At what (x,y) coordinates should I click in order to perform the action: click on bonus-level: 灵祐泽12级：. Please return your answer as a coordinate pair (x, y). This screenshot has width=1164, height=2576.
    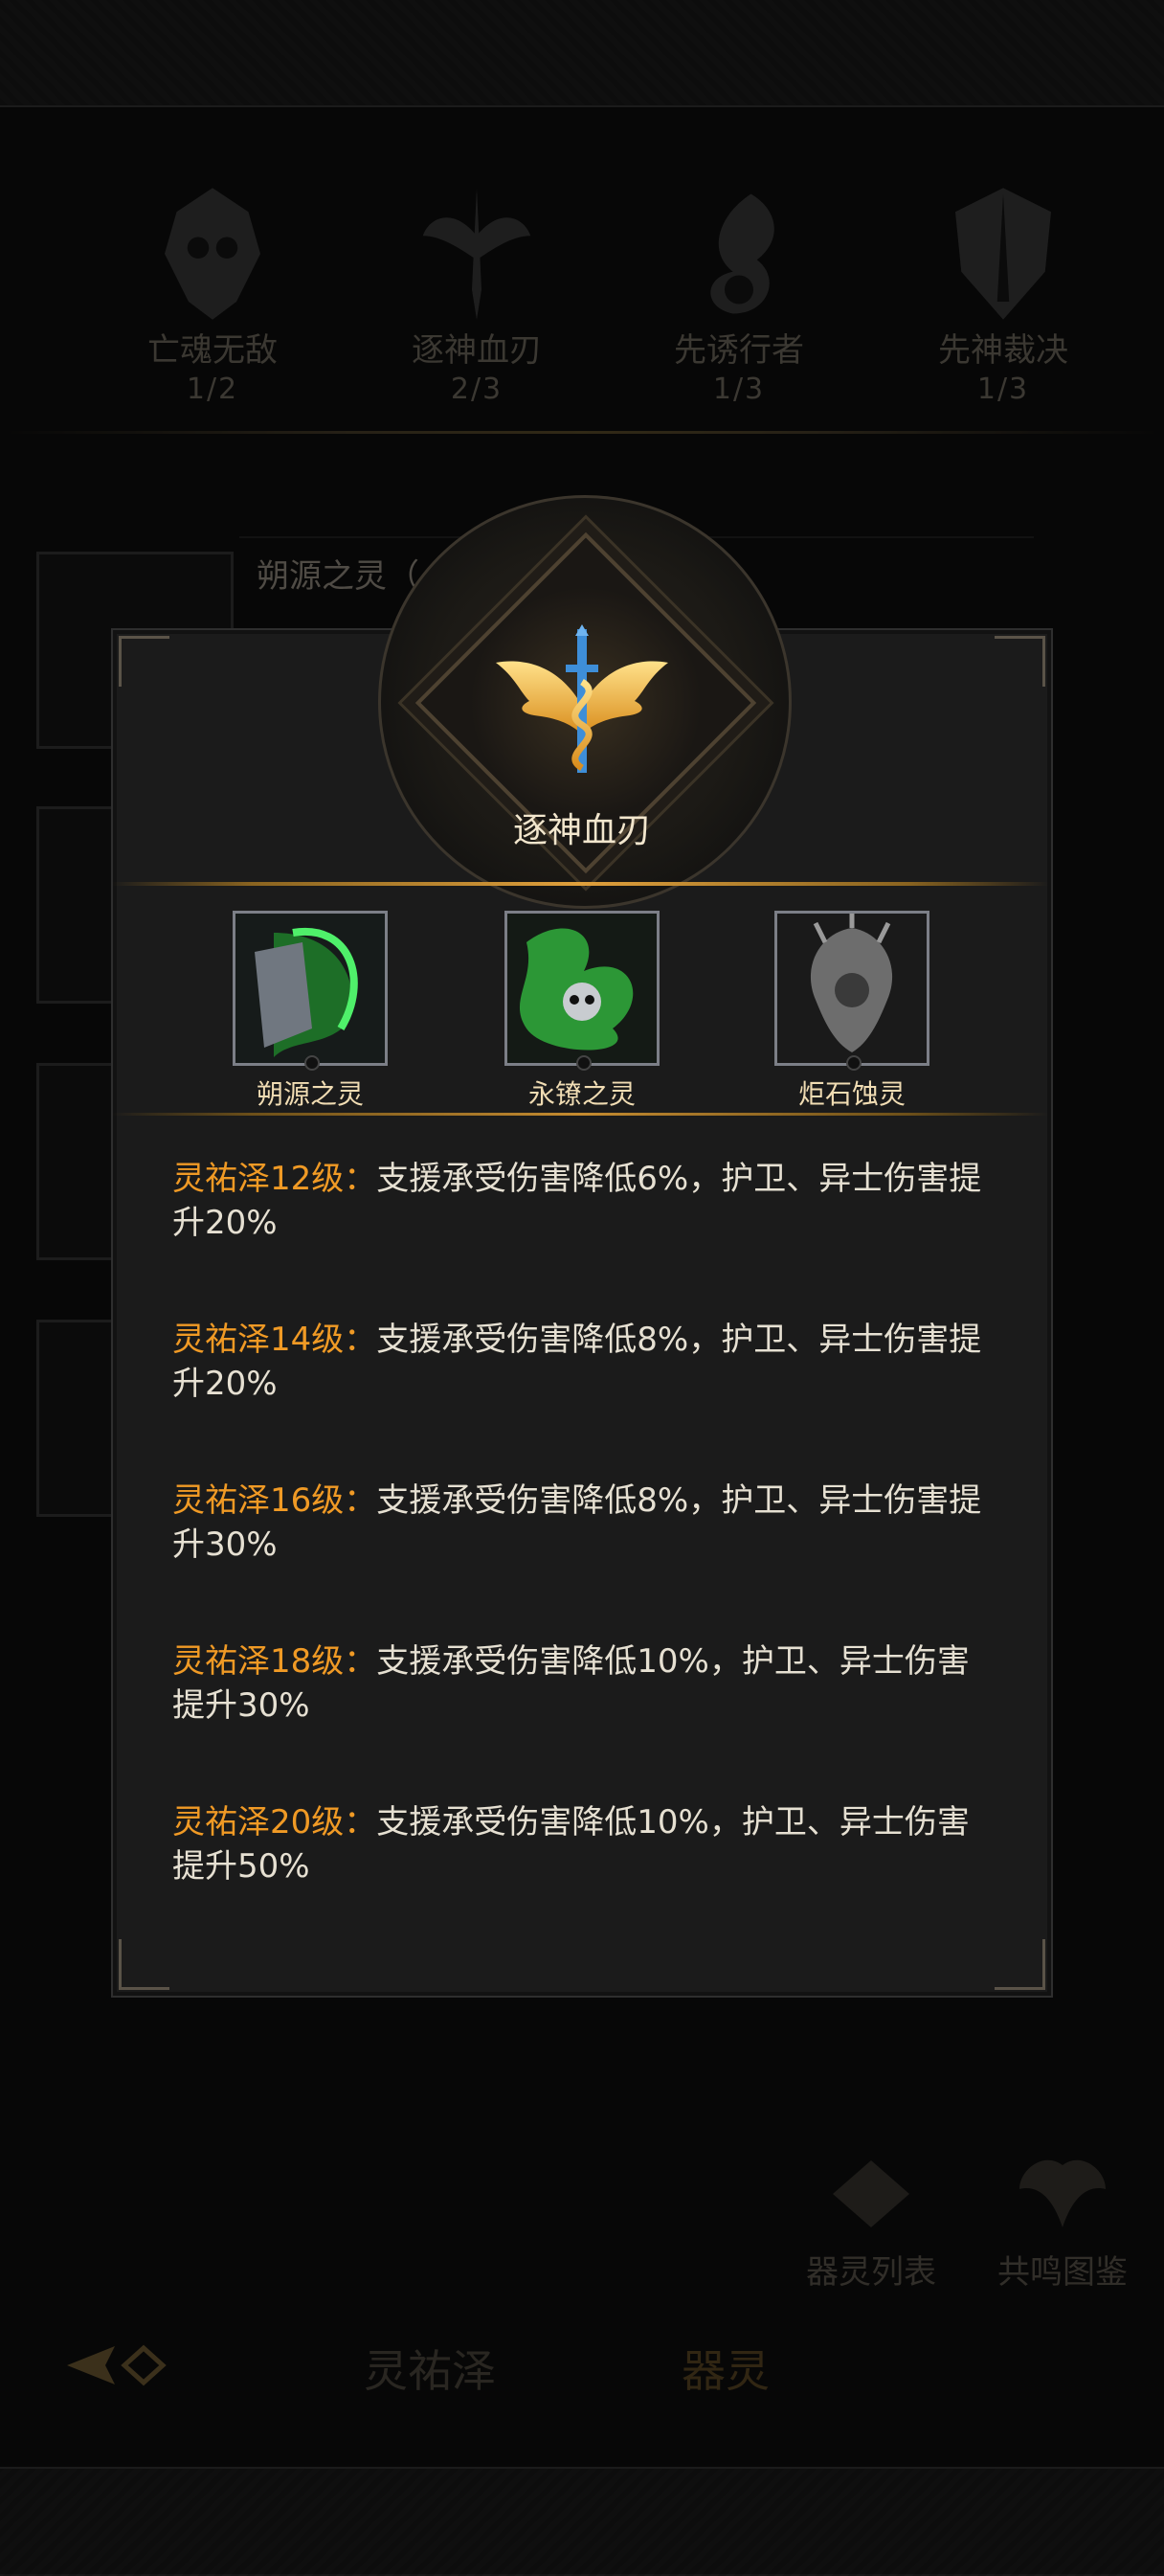
    Looking at the image, I should click on (275, 1179).